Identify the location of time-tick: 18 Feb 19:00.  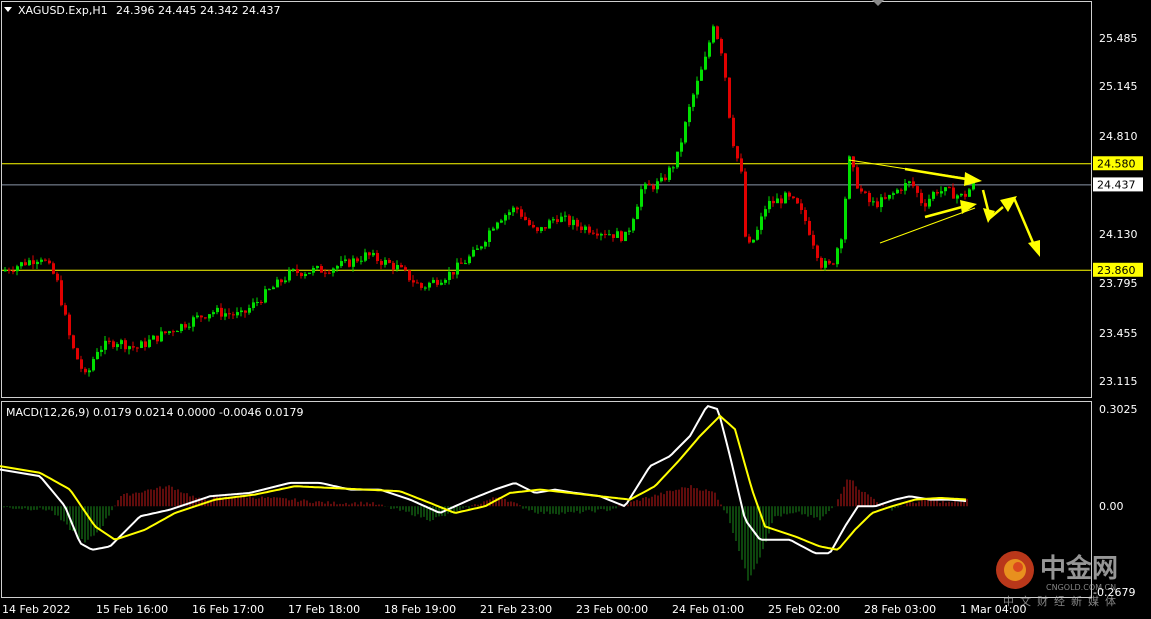
(420, 609).